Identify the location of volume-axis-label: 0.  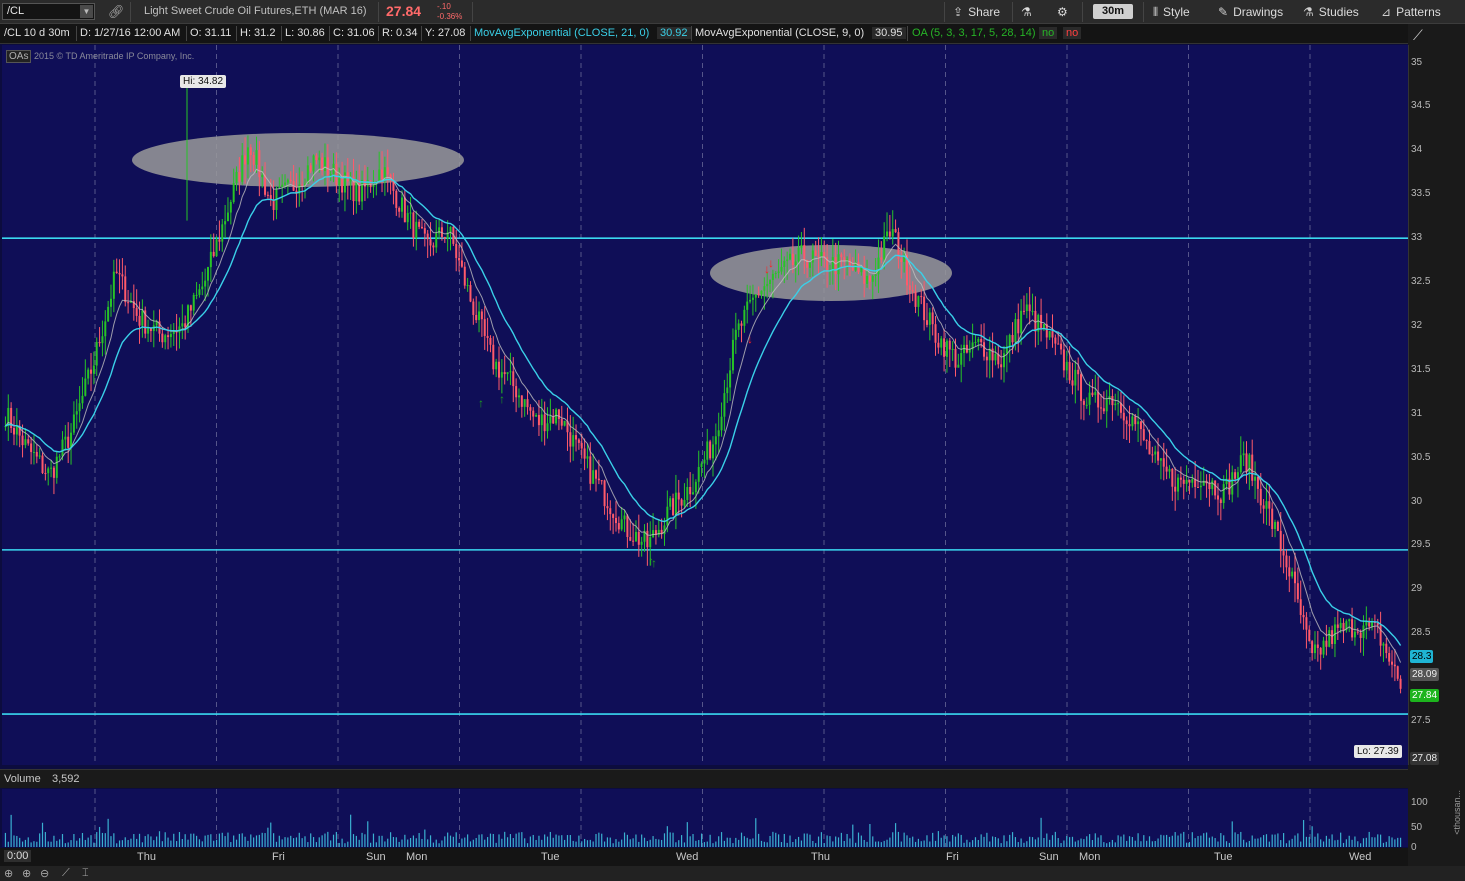
(1414, 847).